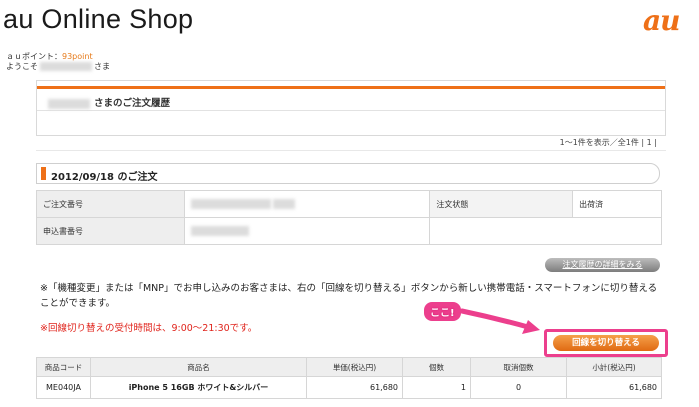 This screenshot has height=407, width=699. I want to click on redacted-username, so click(66, 66).